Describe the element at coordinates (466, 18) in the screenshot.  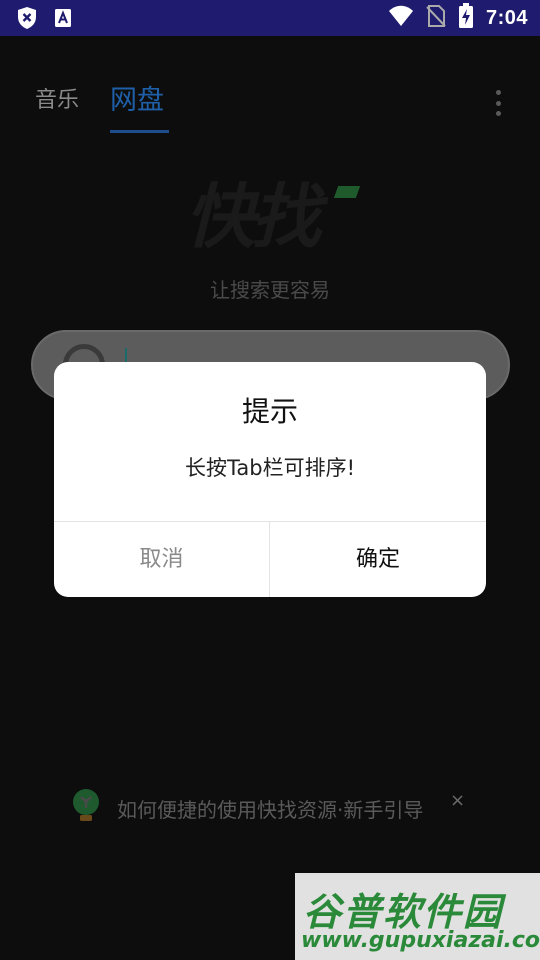
I see `battery-charging-icon` at that location.